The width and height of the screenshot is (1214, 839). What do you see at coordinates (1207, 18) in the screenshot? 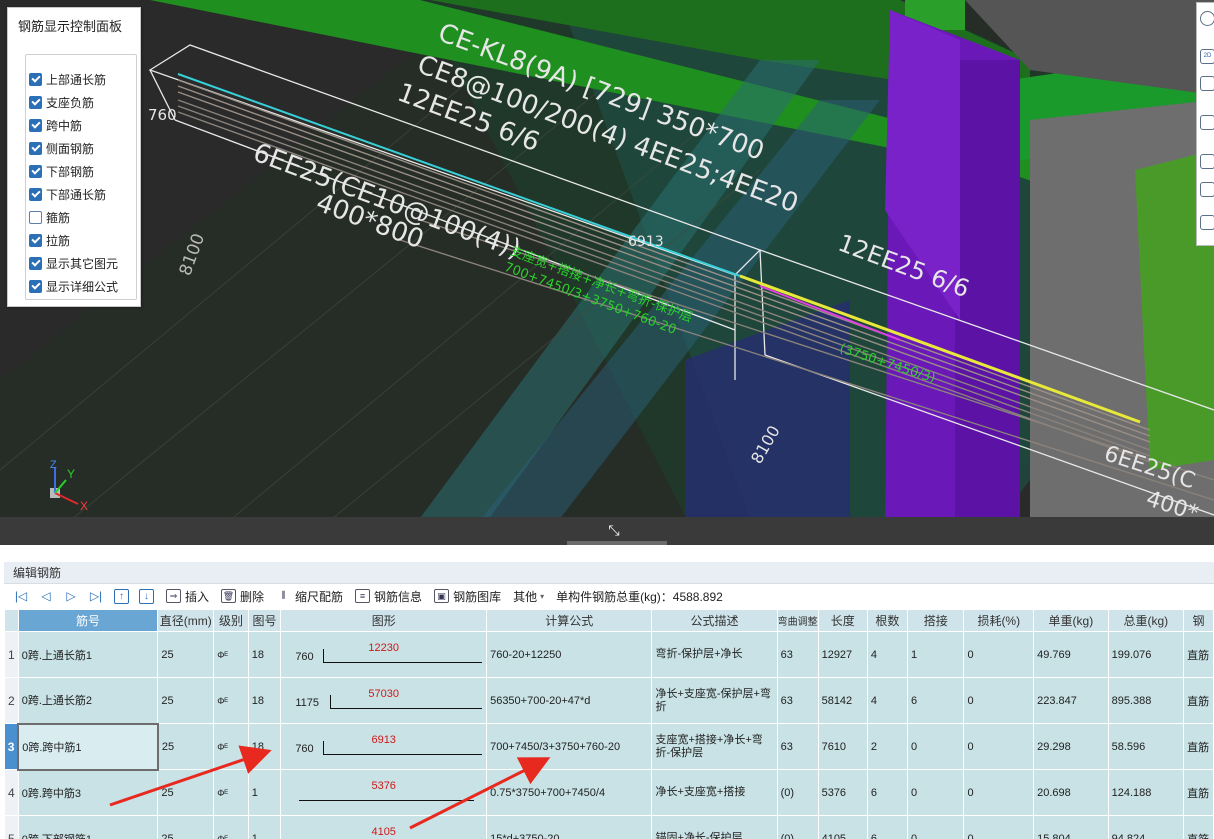
I see `orbit-icon` at bounding box center [1207, 18].